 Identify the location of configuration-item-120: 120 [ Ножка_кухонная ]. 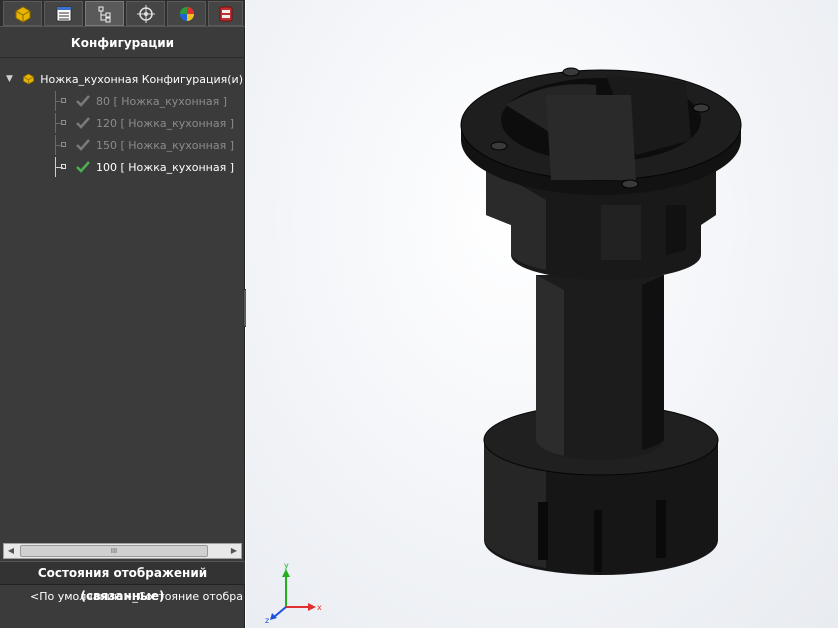
(121, 123).